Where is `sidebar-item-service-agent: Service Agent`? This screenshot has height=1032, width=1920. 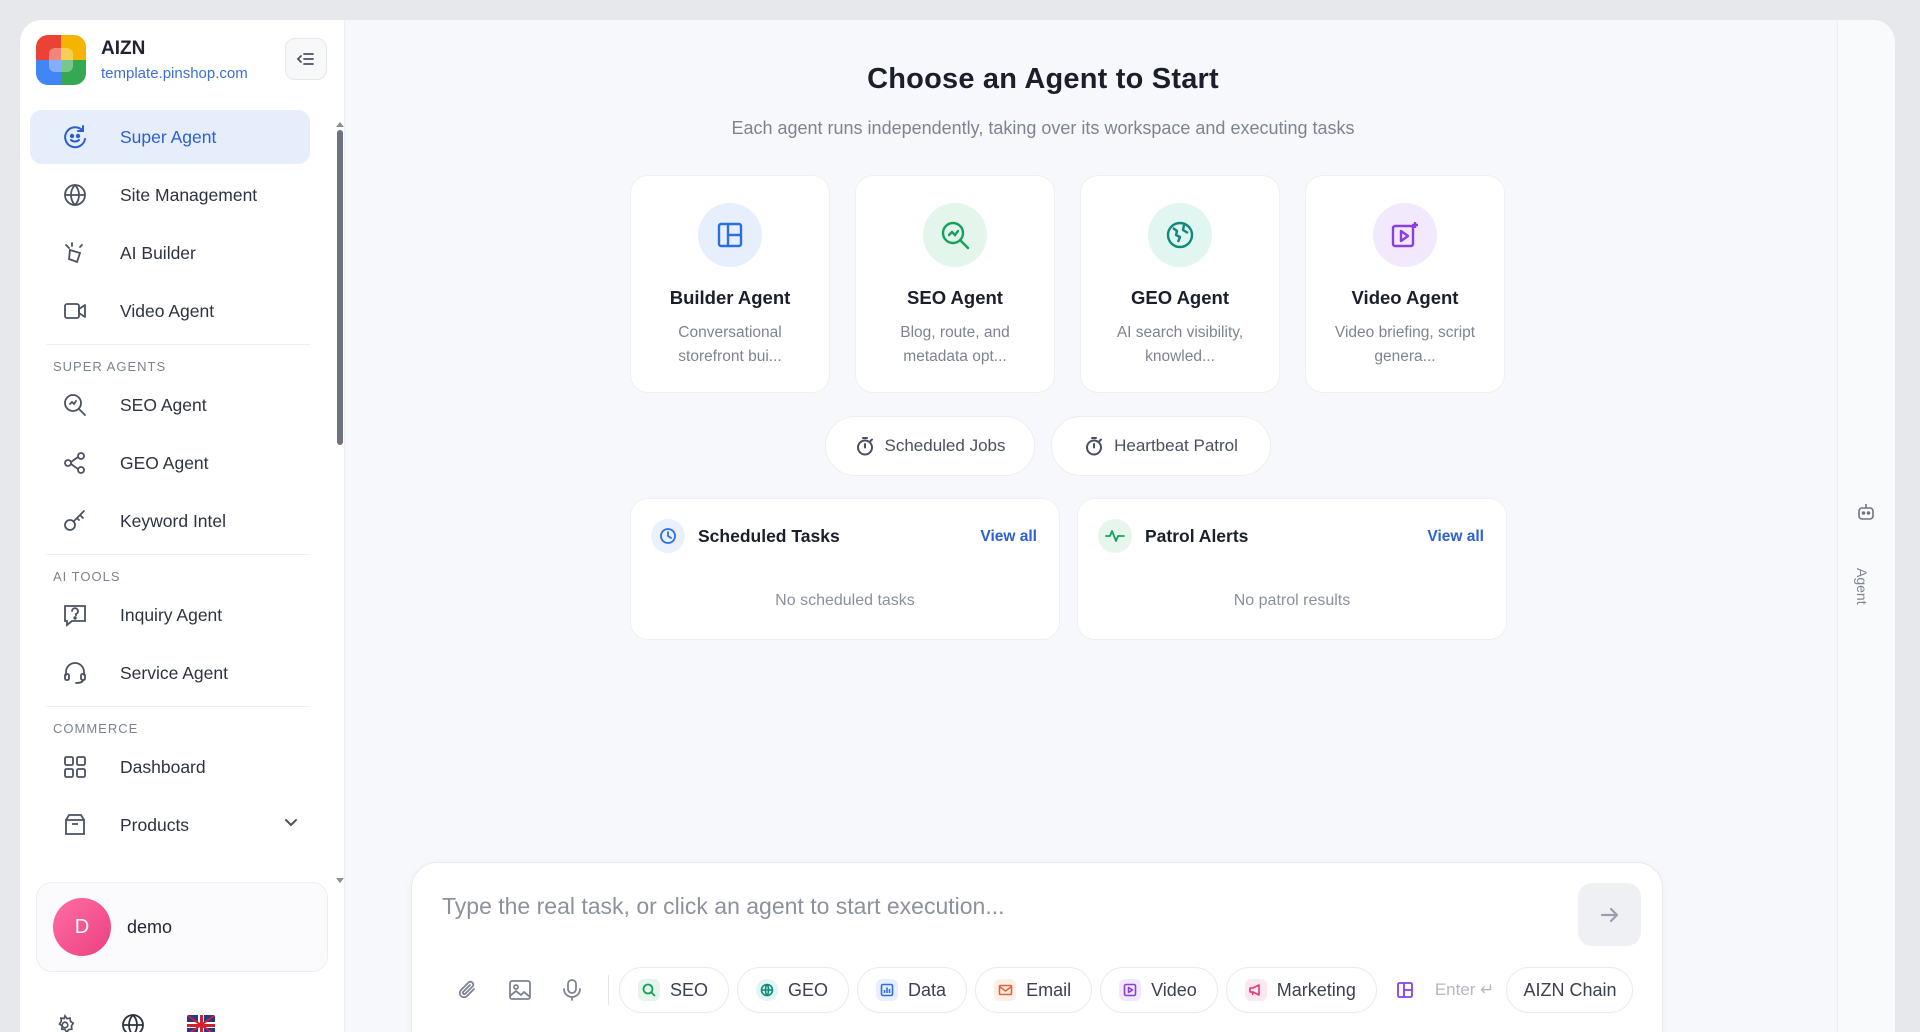
sidebar-item-service-agent: Service Agent is located at coordinates (178, 673).